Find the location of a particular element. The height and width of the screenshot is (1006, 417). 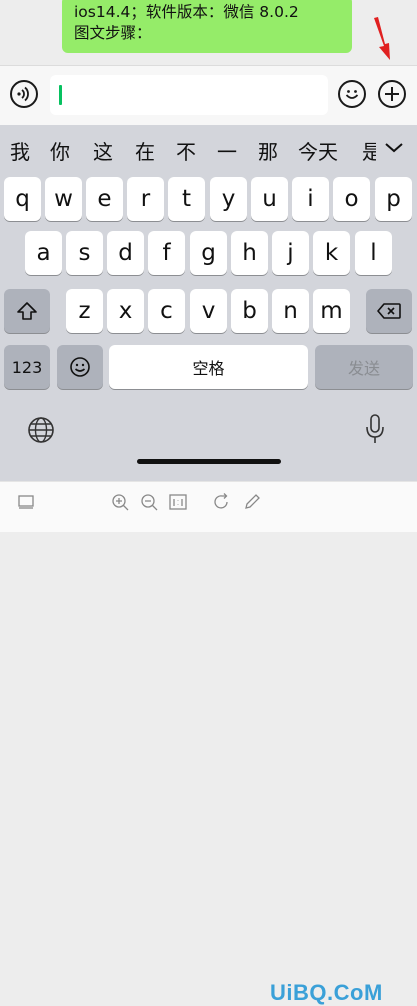

key-y: y is located at coordinates (228, 199).